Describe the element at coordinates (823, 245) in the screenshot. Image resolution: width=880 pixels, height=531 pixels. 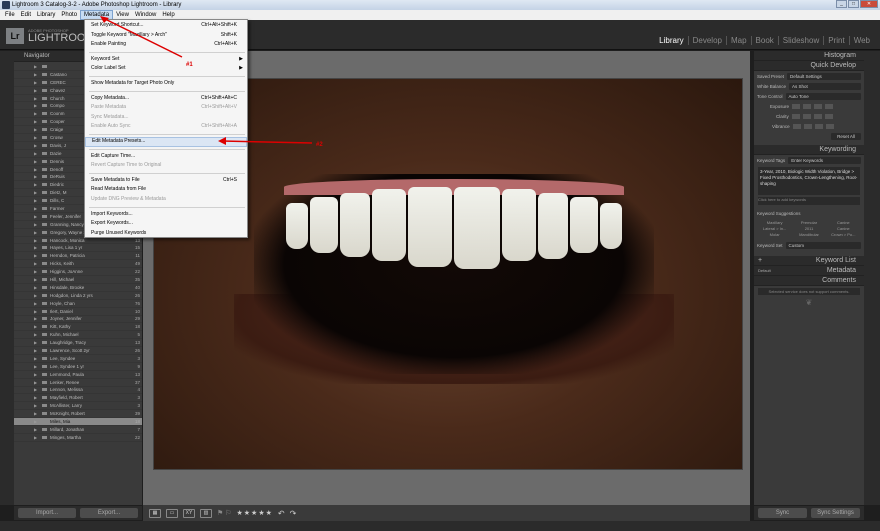
I see `keyword-set-select: Custom` at that location.